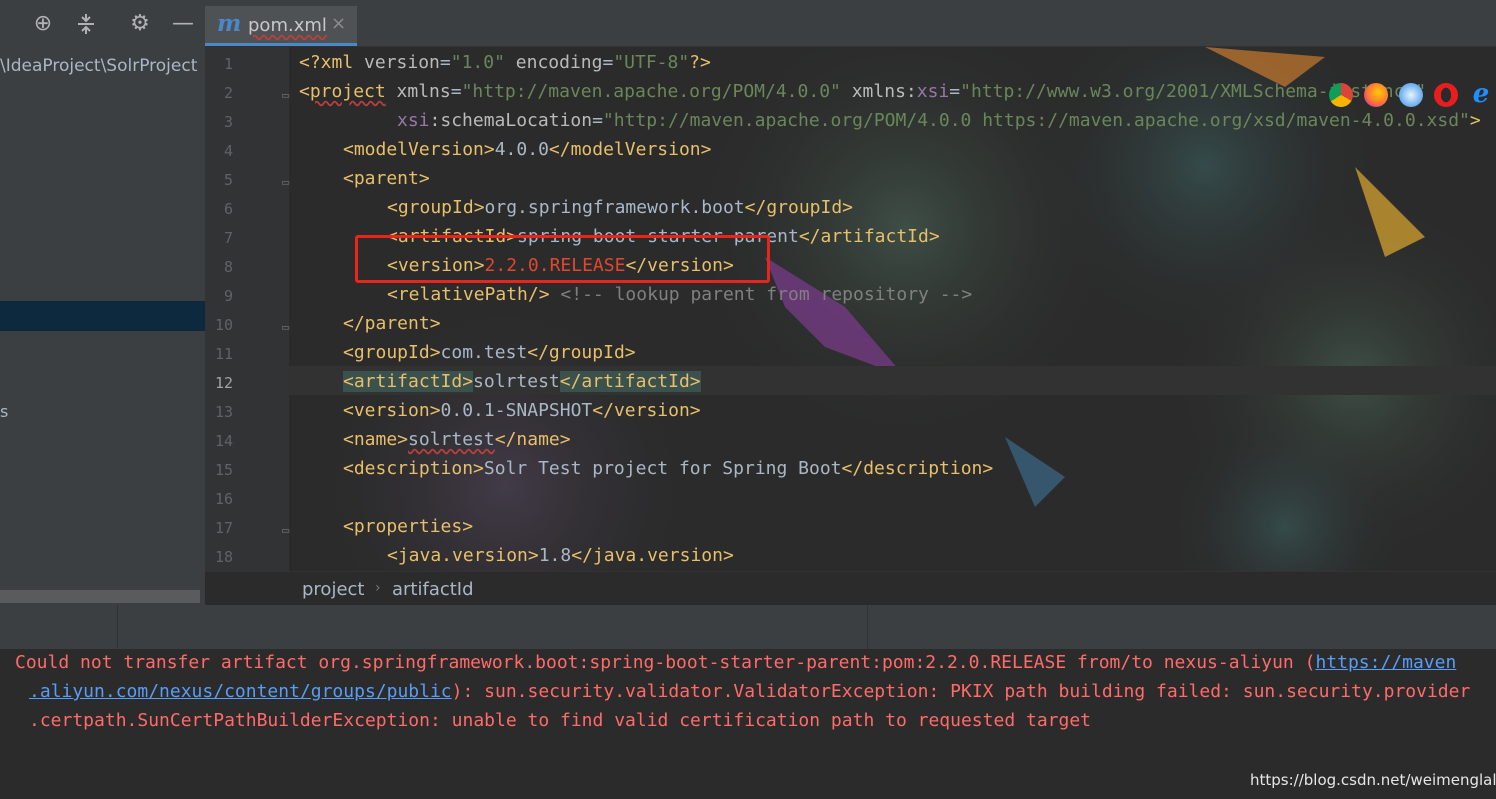  I want to click on project-panel: ⊕ ⚙ — \IdeaProject\SolrProject s, so click(102, 302).